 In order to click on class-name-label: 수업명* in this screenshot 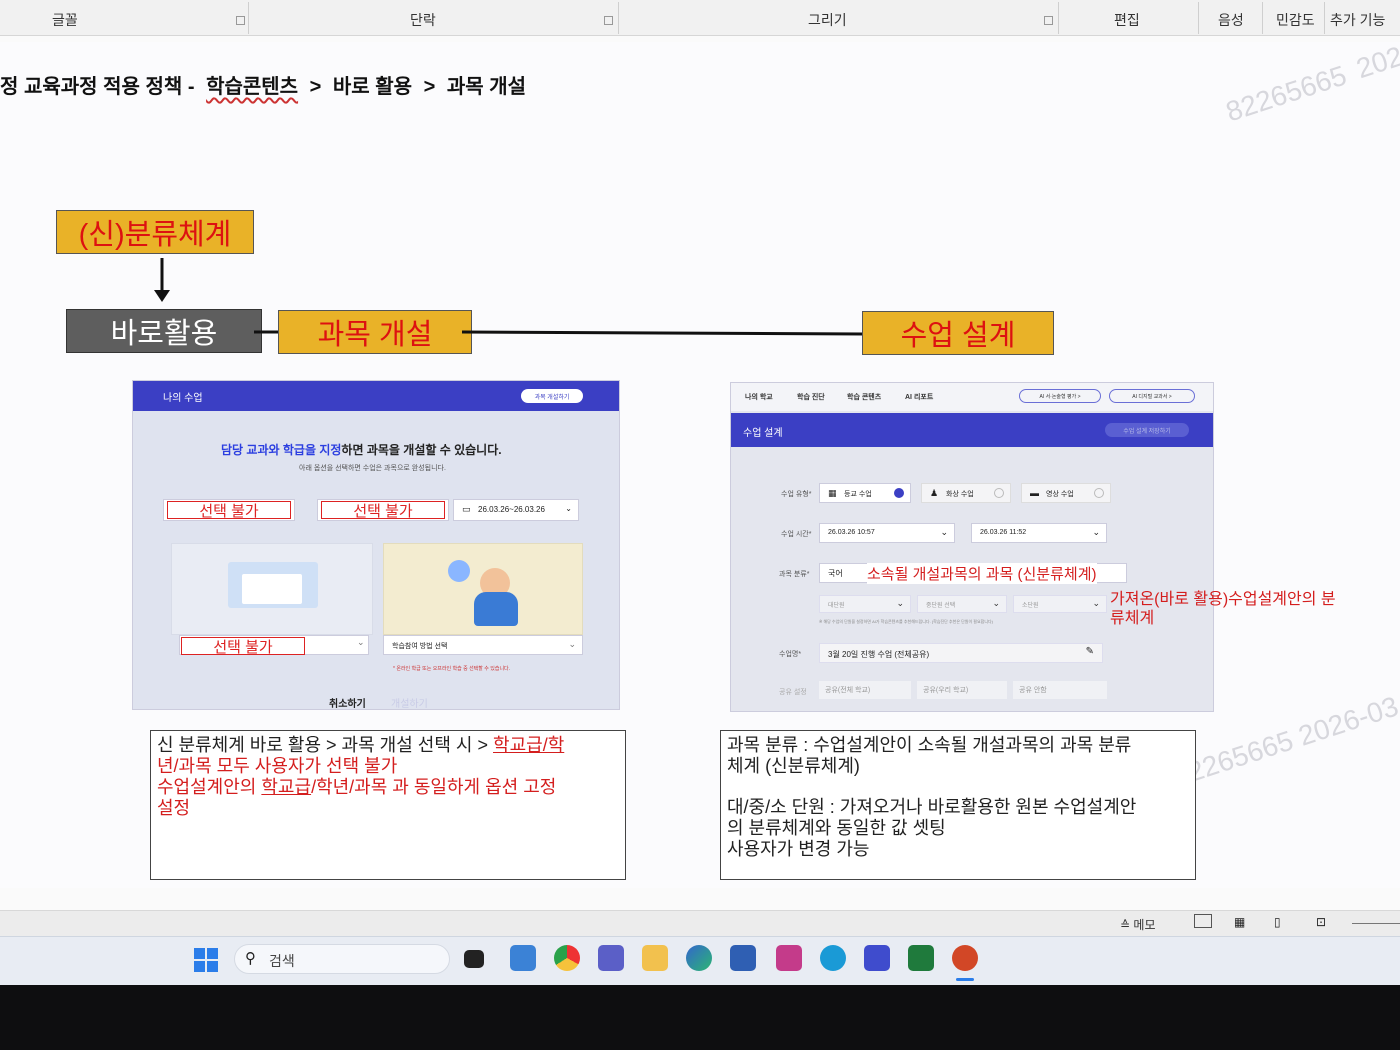, I will do `click(790, 654)`.